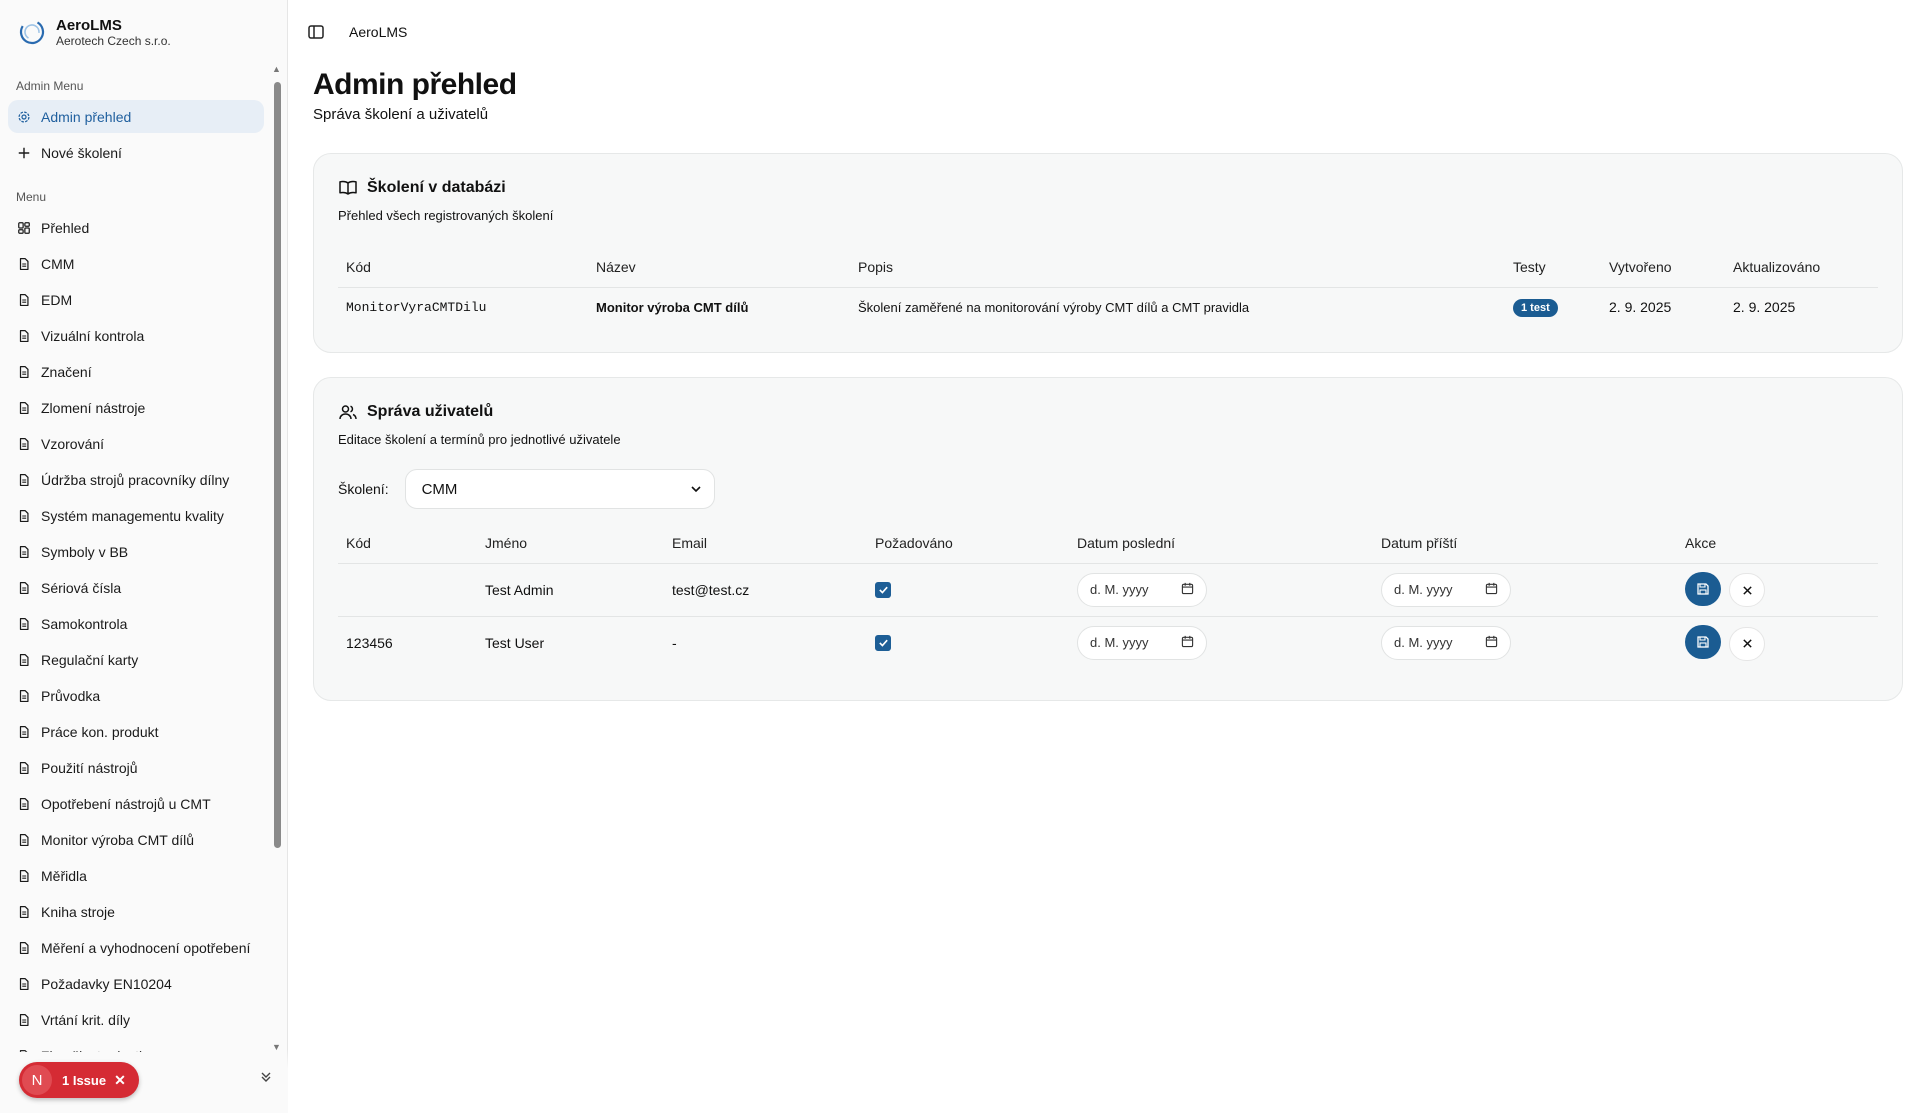 This screenshot has width=1920, height=1113. What do you see at coordinates (136, 911) in the screenshot?
I see `sidebar-item-kniha-stroje: Kniha stroje` at bounding box center [136, 911].